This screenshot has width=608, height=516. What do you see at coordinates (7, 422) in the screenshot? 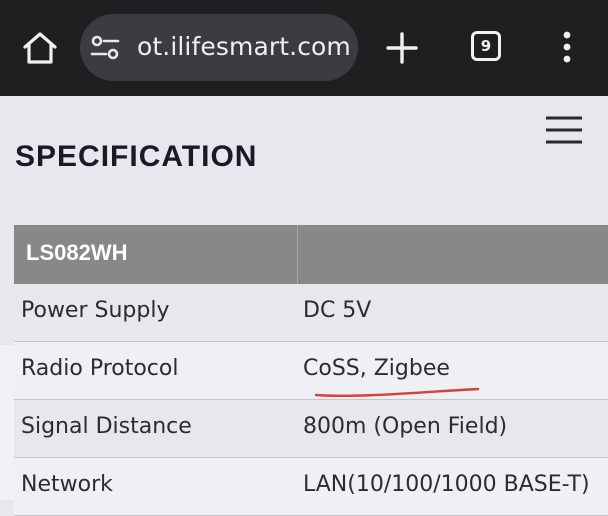
I see `page-edge` at bounding box center [7, 422].